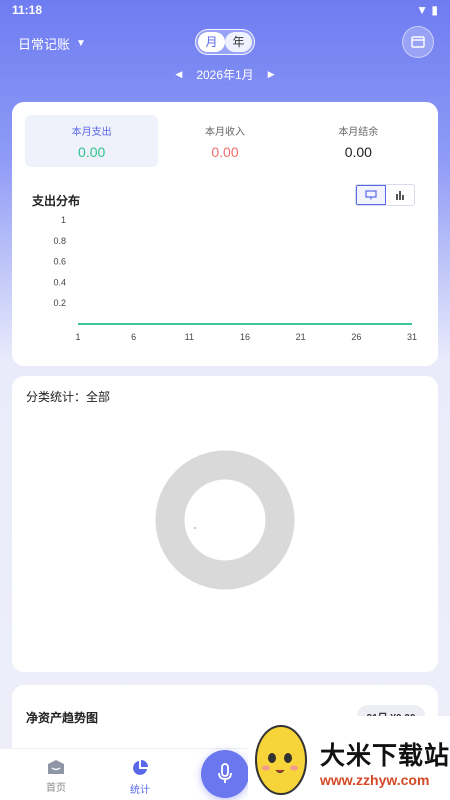 This screenshot has width=450, height=800. I want to click on chevron-down-icon: ▼, so click(81, 43).